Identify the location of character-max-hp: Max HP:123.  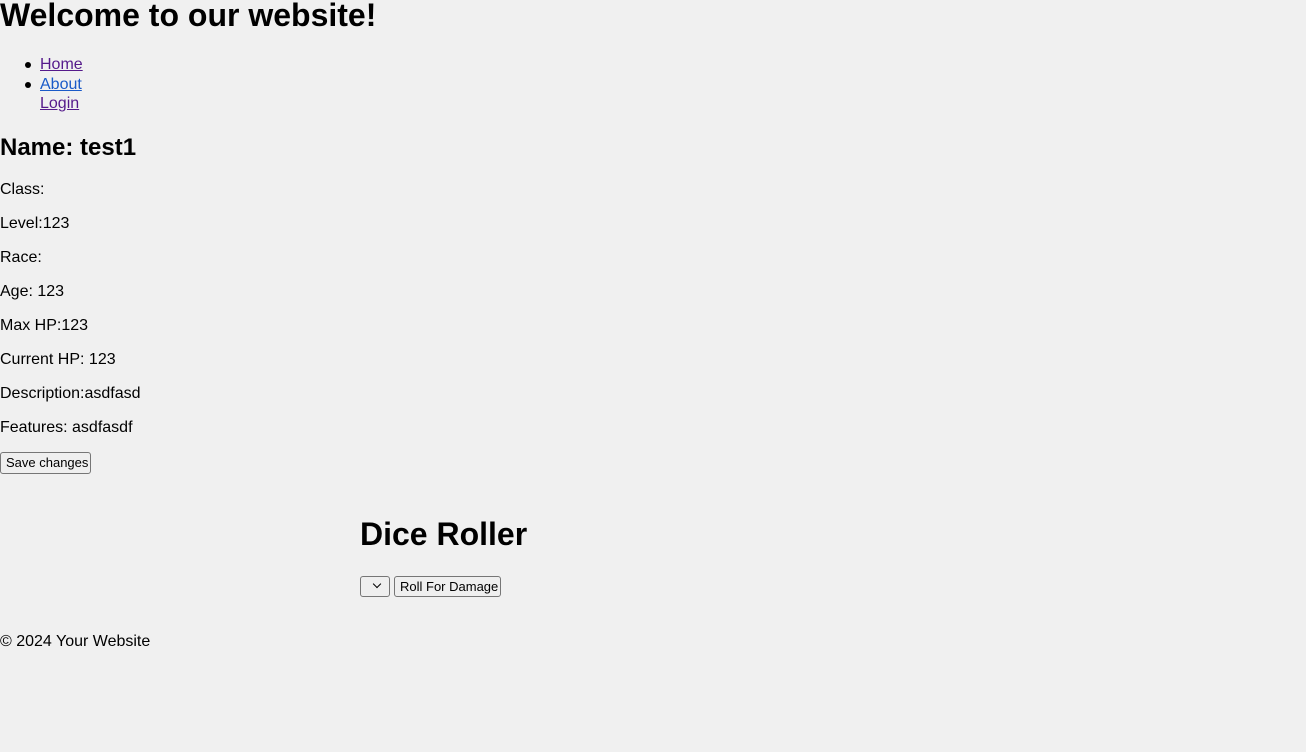
(44, 325).